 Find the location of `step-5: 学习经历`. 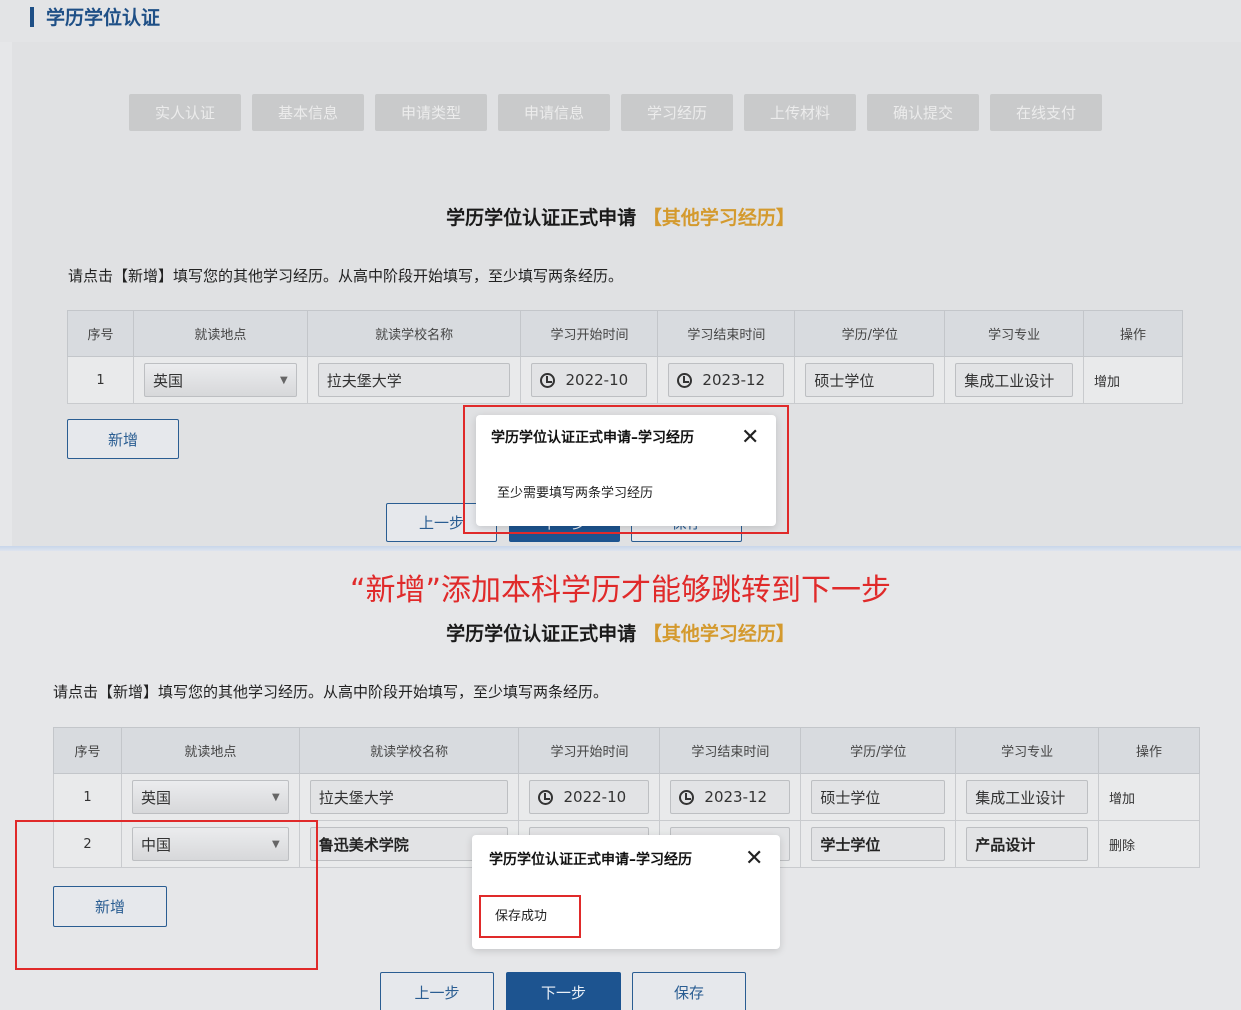

step-5: 学习经历 is located at coordinates (677, 112).